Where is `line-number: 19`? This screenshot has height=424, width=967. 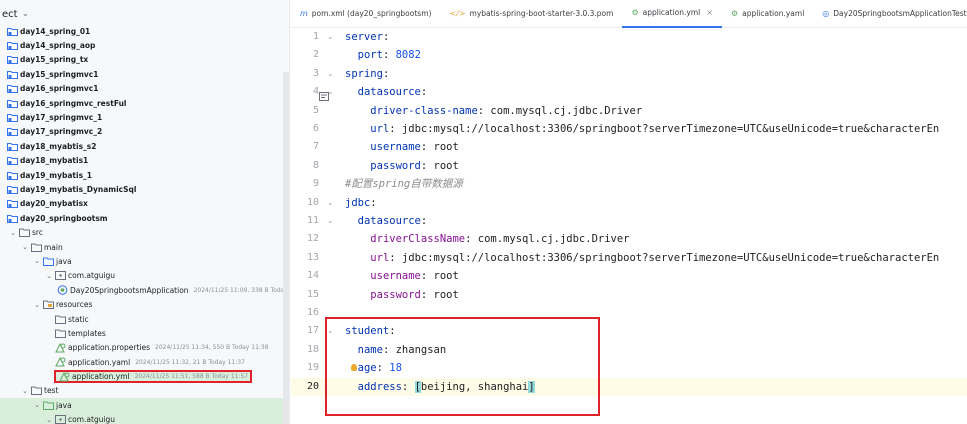
line-number: 19 is located at coordinates (312, 368).